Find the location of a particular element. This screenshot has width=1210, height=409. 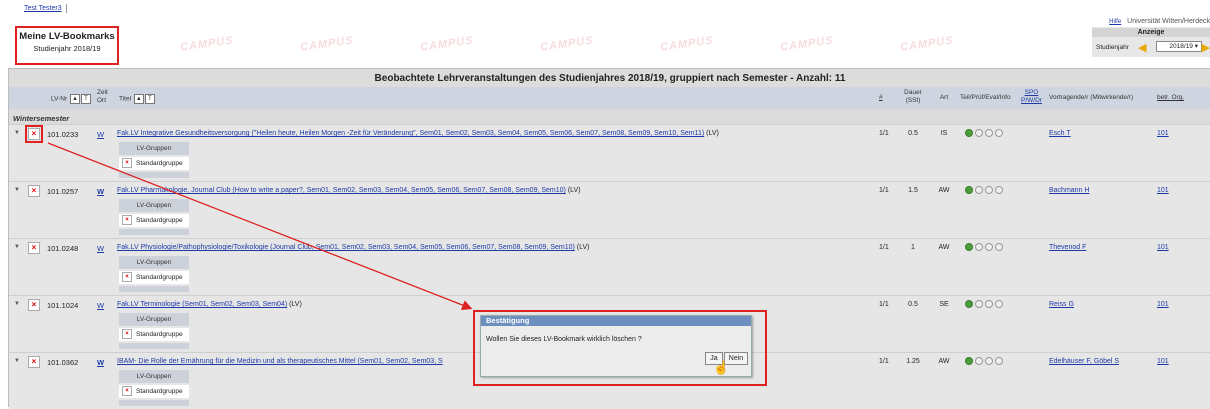

annotation-line is located at coordinates (260, 226).